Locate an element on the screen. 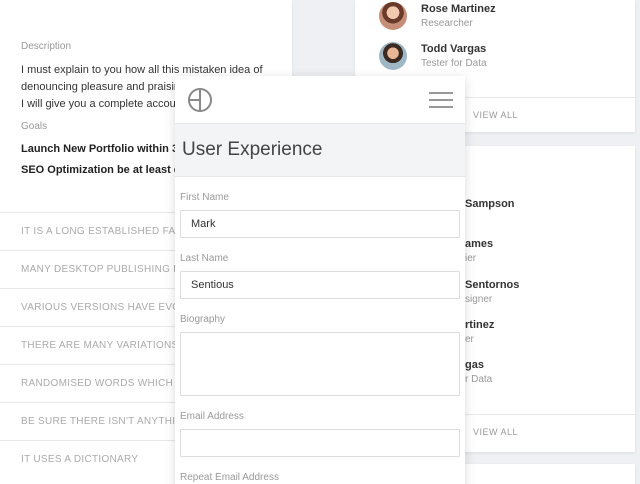 The image size is (640, 484). member-name: Sampson is located at coordinates (490, 204).